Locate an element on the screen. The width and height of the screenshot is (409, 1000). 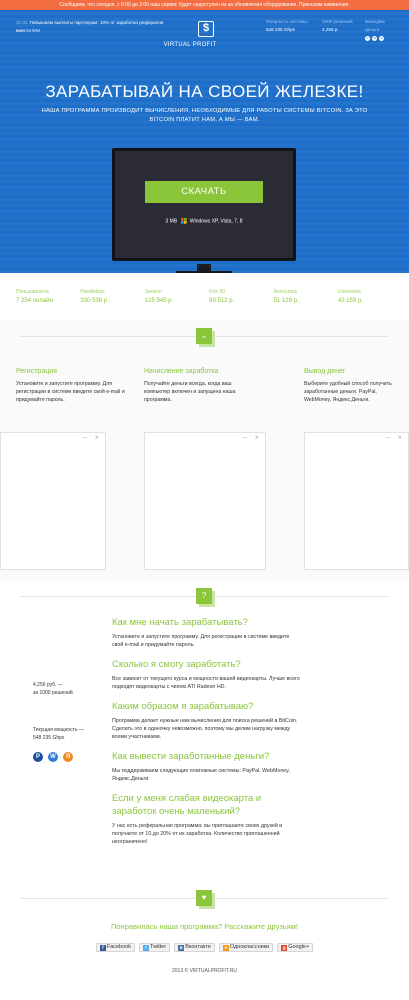
odnoklassniki-icon: о is located at coordinates (225, 947).